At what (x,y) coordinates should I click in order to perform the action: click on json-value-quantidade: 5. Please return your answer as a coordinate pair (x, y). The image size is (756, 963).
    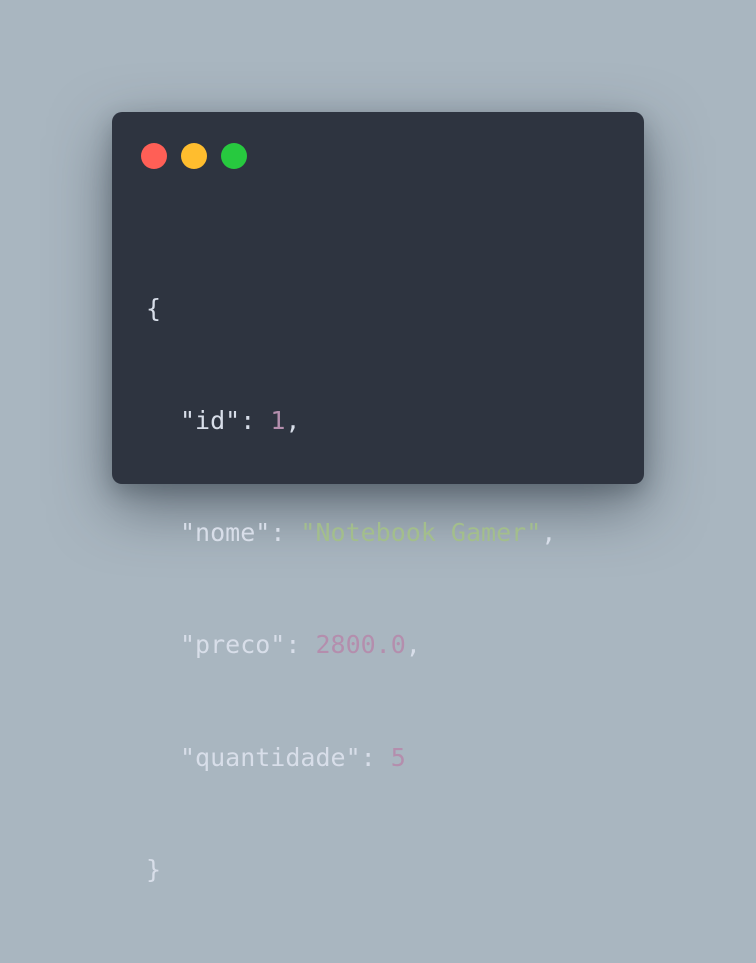
    Looking at the image, I should click on (398, 757).